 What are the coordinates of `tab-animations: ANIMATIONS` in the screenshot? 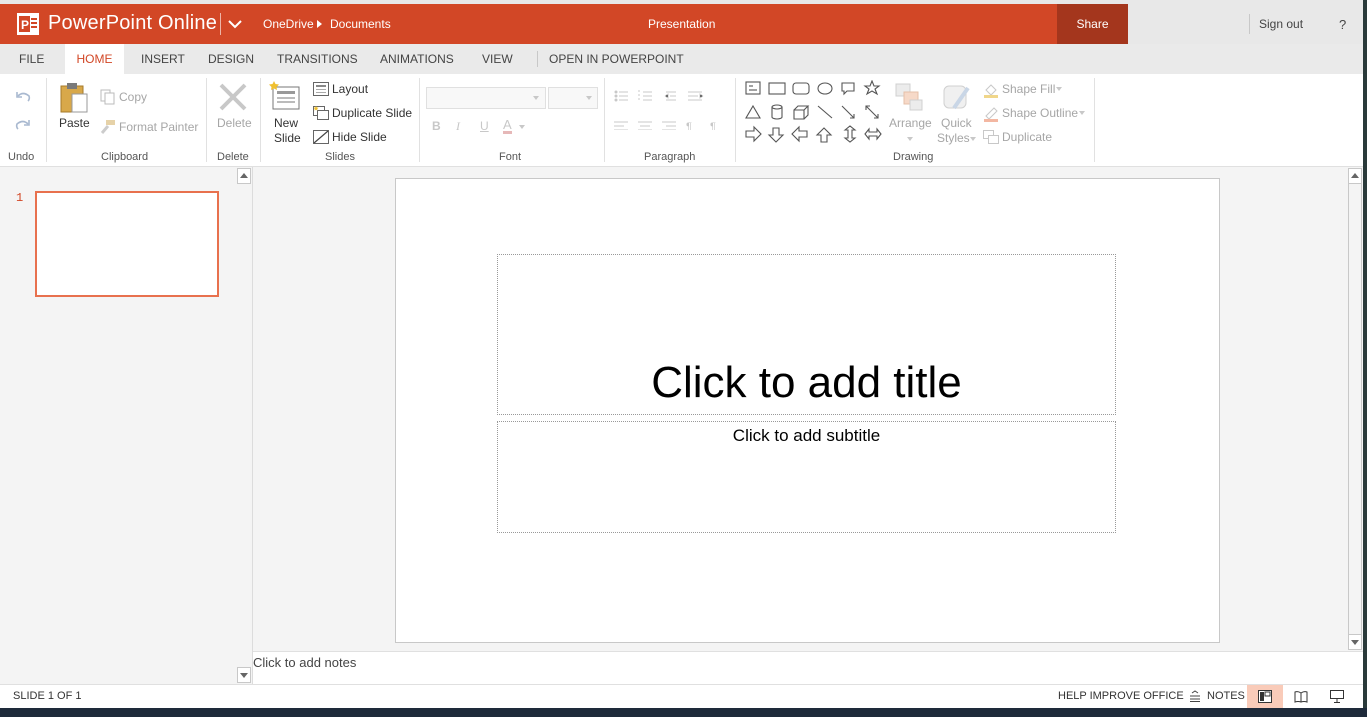 It's located at (417, 59).